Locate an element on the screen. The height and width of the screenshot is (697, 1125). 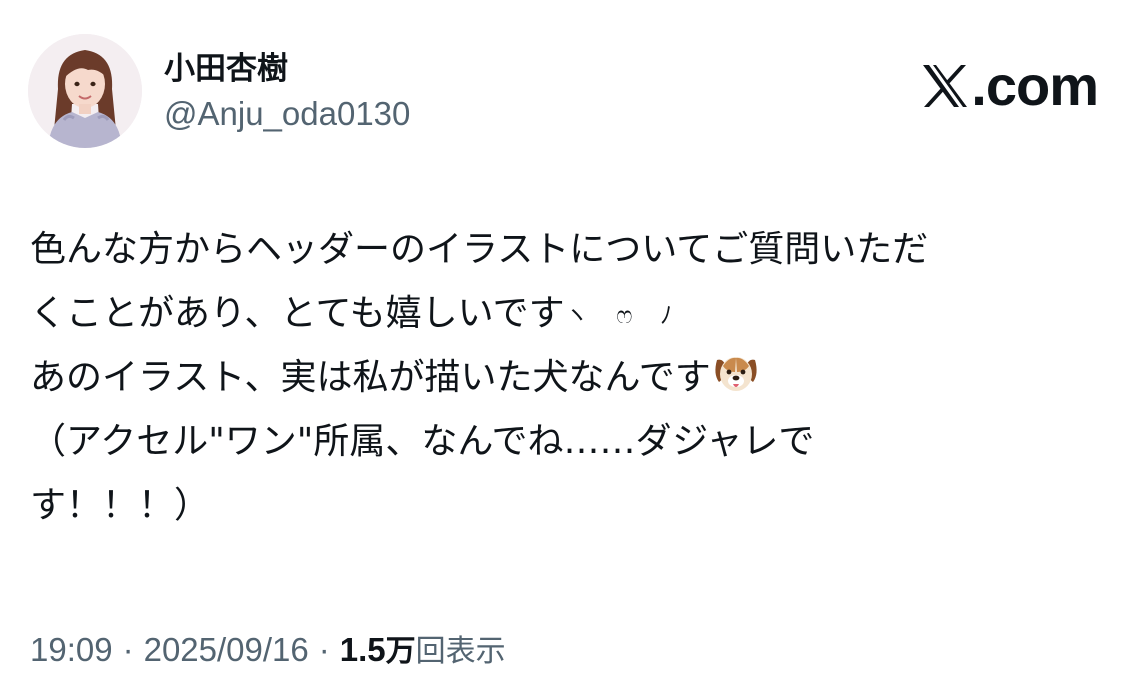
avatar-image is located at coordinates (85, 91).